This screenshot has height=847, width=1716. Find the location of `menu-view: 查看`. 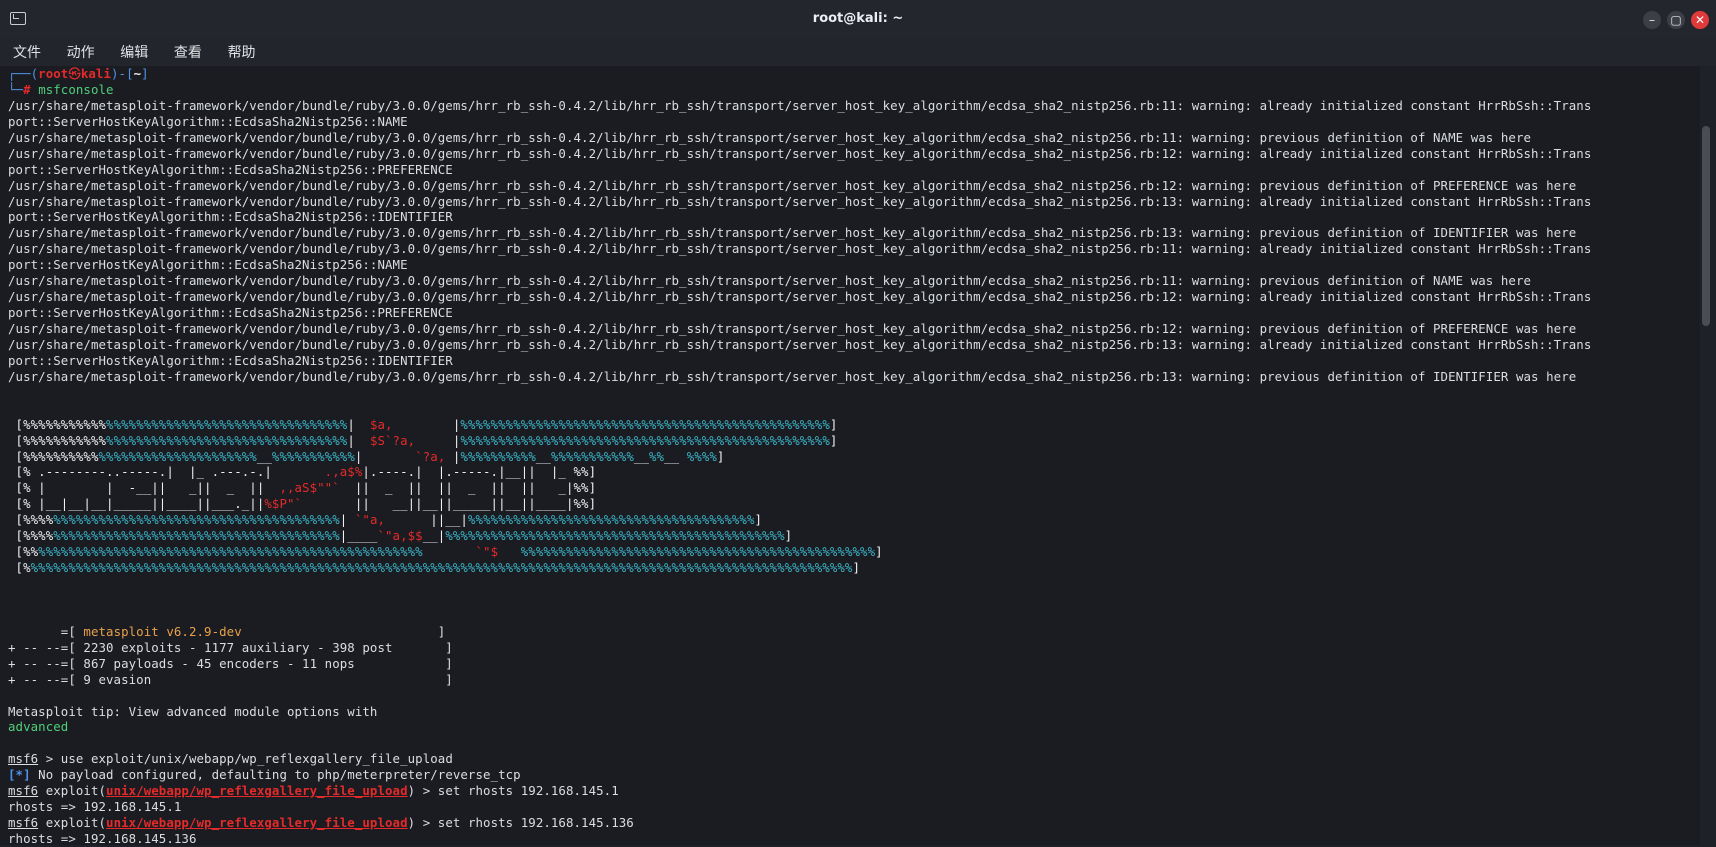

menu-view: 查看 is located at coordinates (188, 52).